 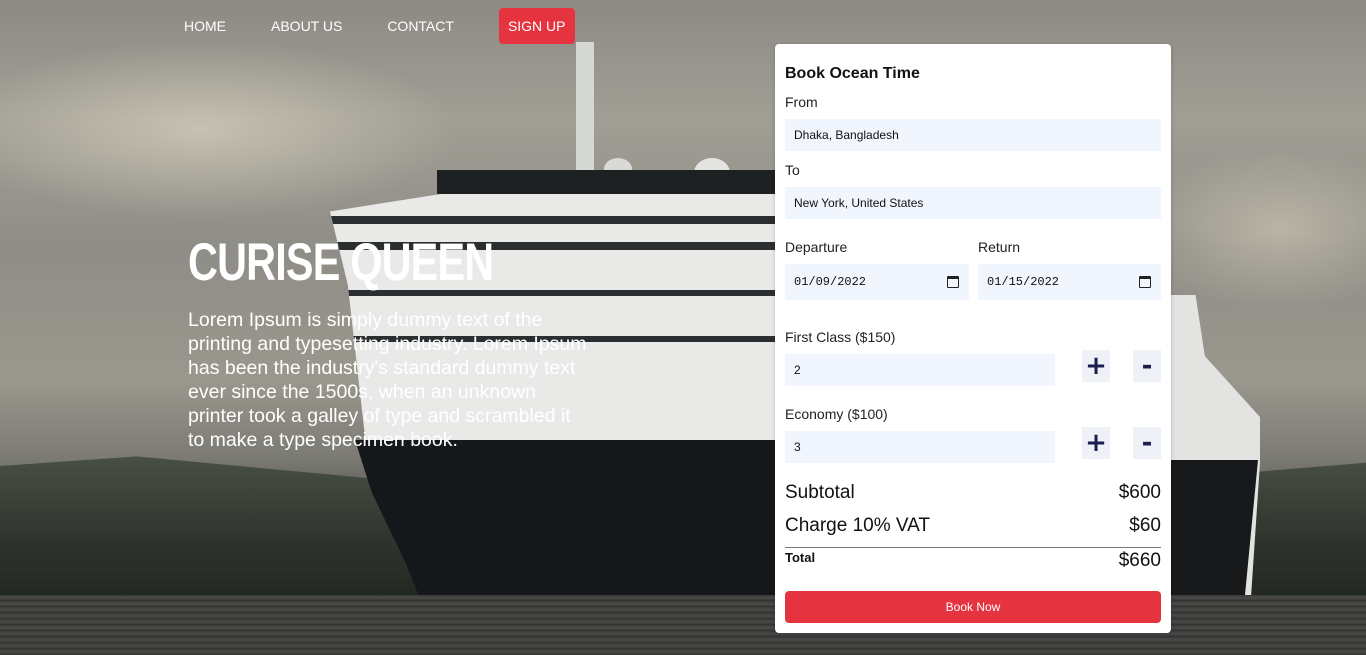 What do you see at coordinates (820, 492) in the screenshot?
I see `subtotal-label: Subtotal` at bounding box center [820, 492].